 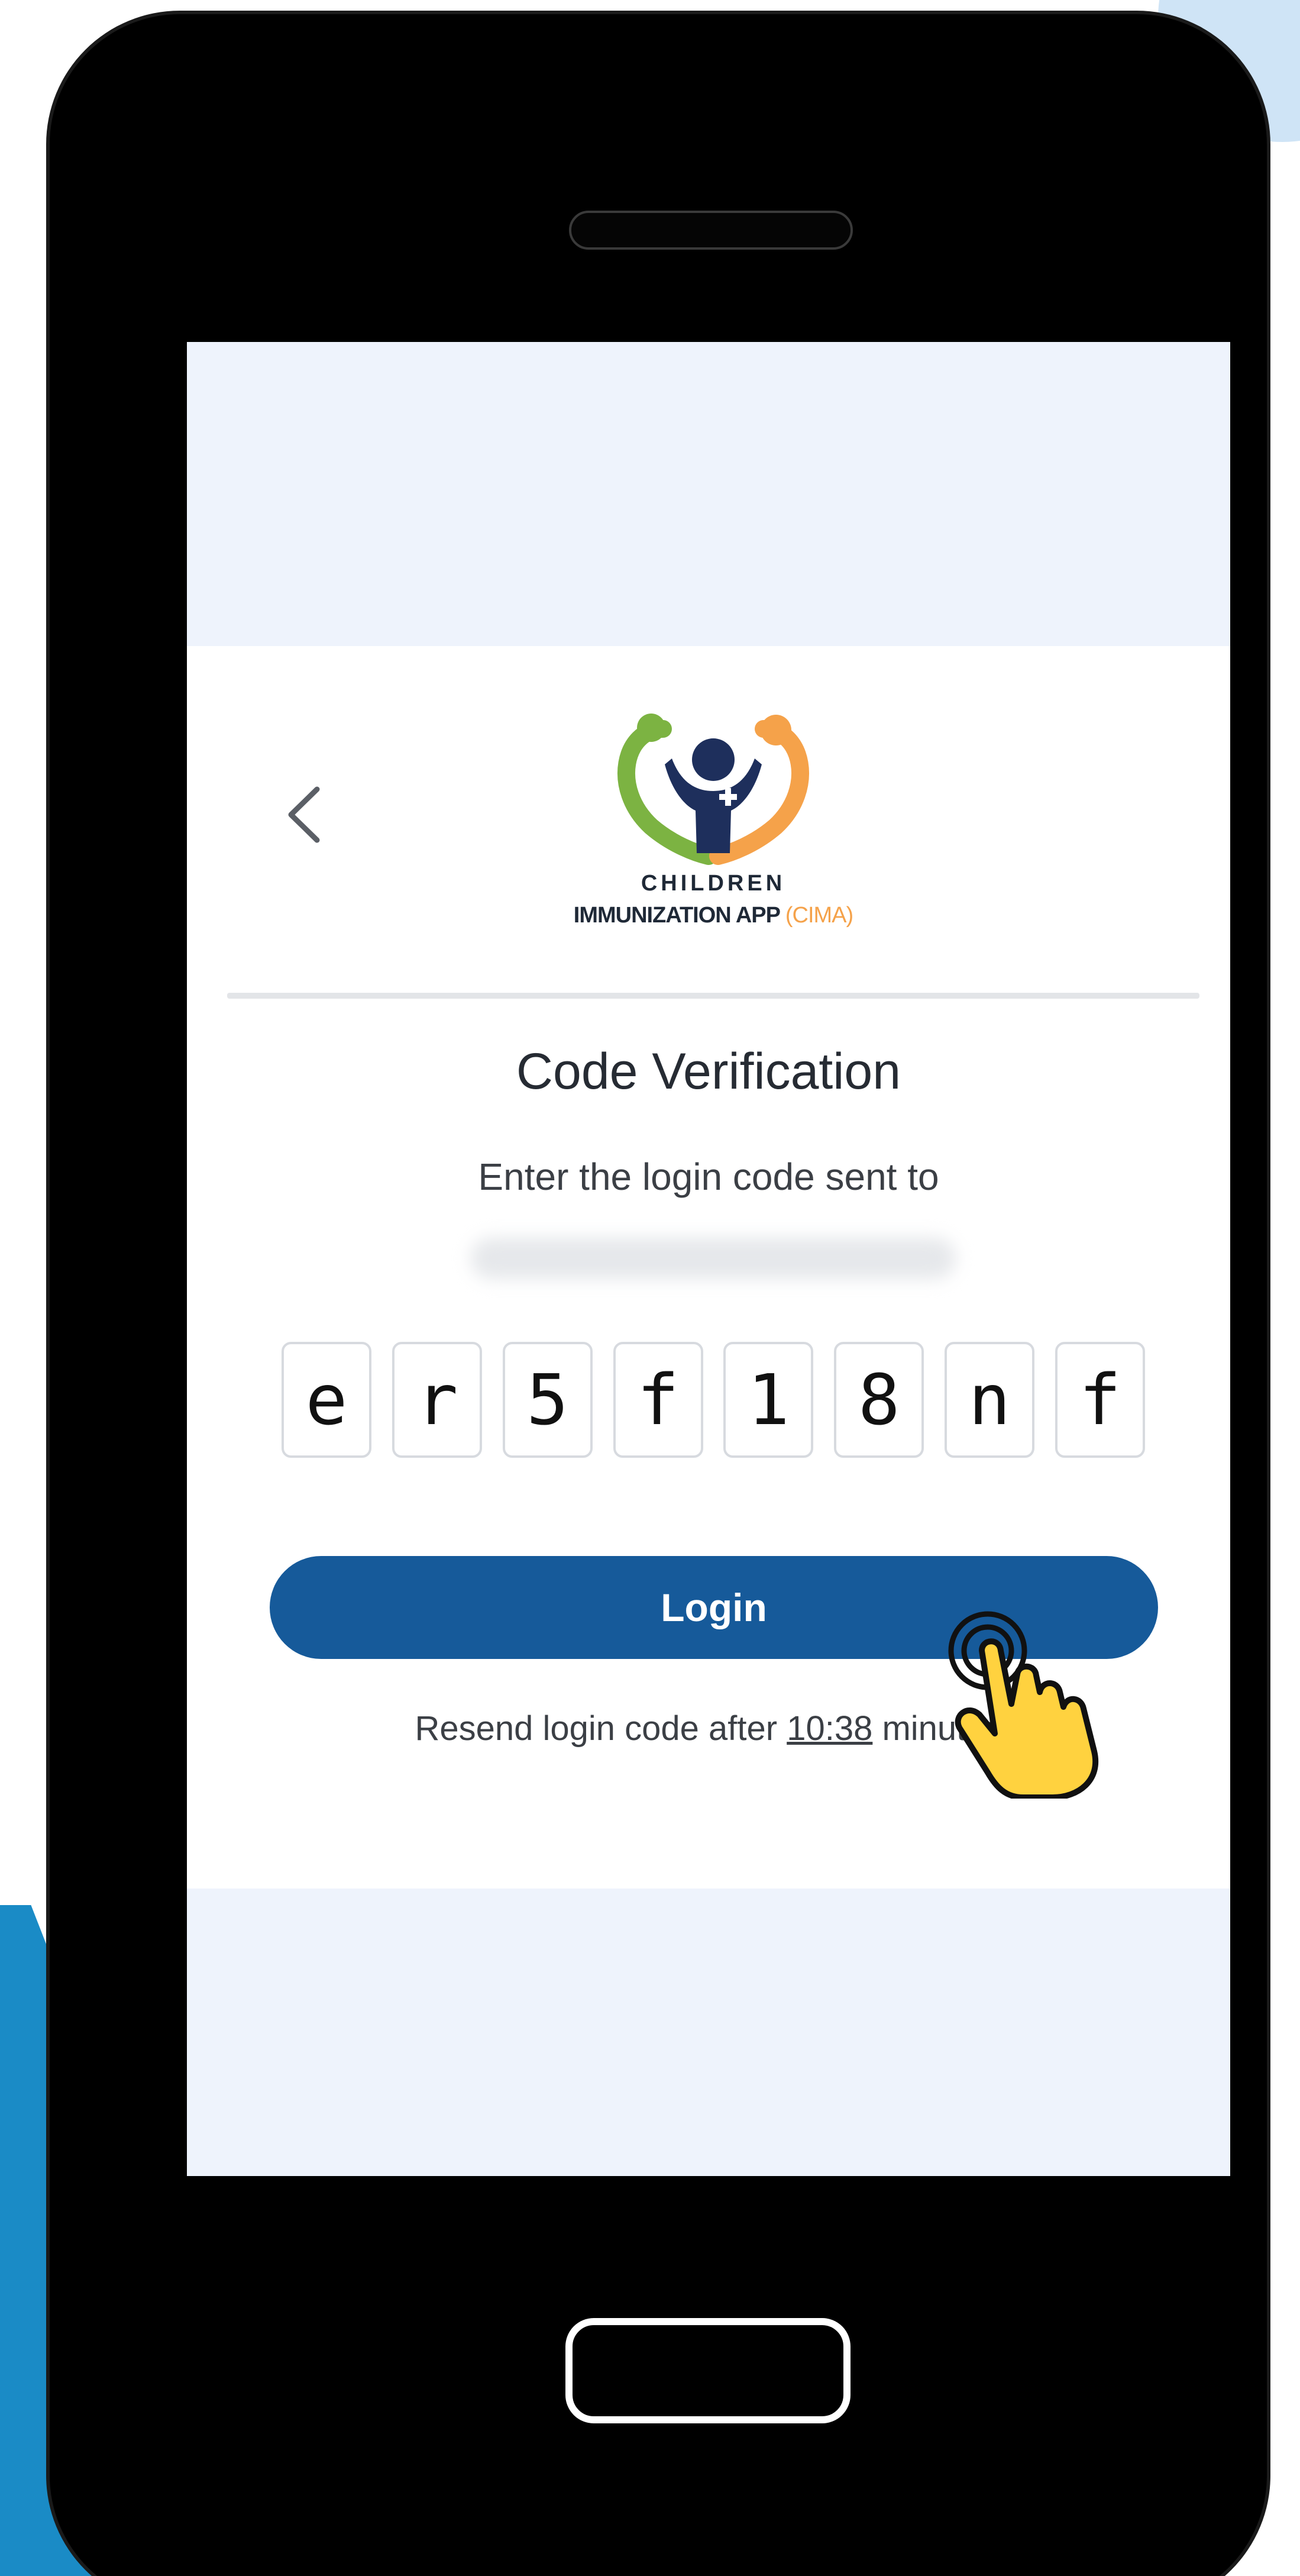 I want to click on code-digit-input: n, so click(x=990, y=1400).